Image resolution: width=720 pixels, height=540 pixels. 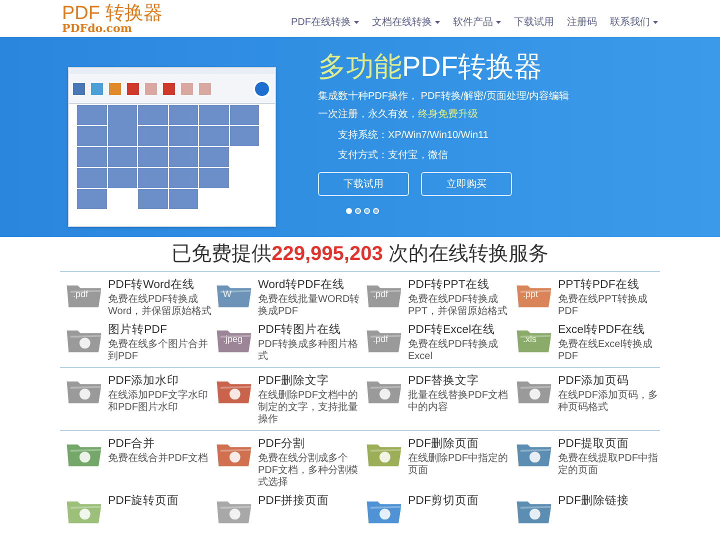 I want to click on folder-label: W, so click(x=227, y=294).